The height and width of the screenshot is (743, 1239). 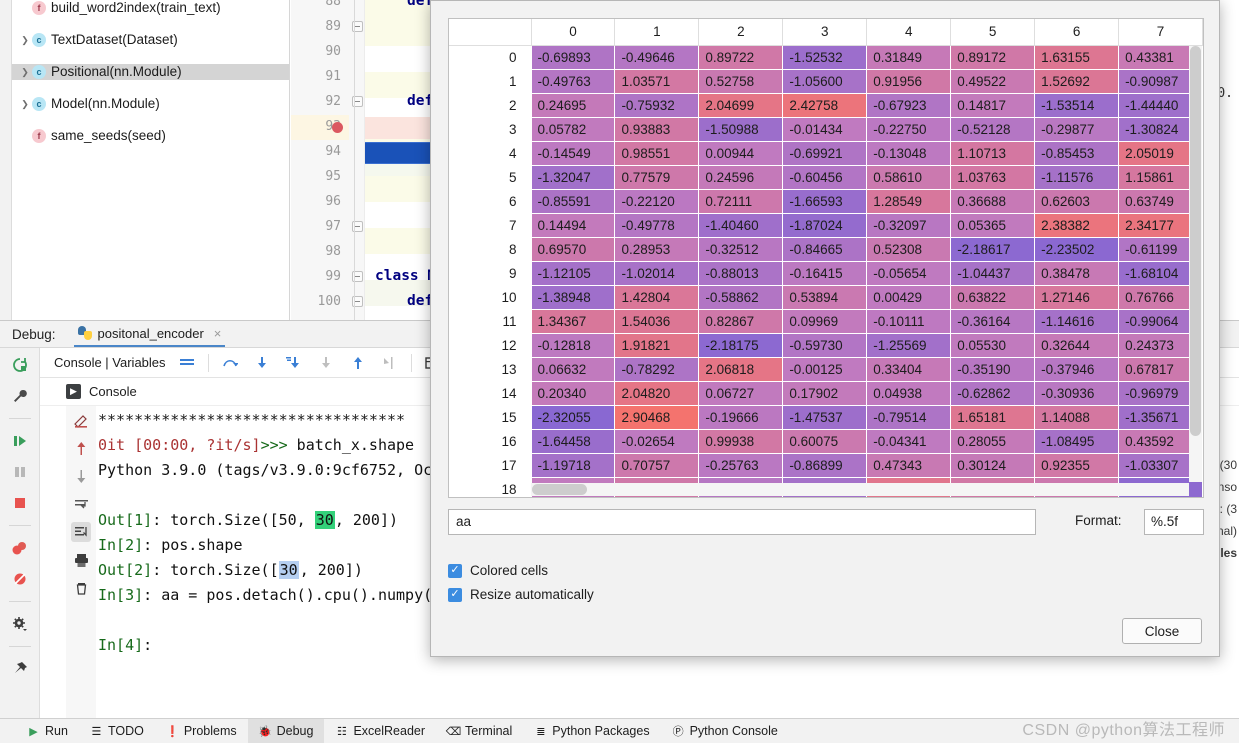 What do you see at coordinates (218, 333) in the screenshot?
I see `close-icon: ×` at bounding box center [218, 333].